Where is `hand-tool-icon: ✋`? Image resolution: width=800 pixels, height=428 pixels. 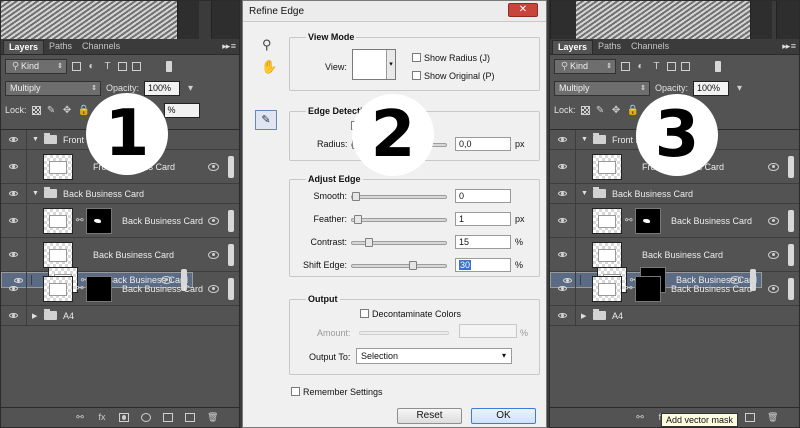
hand-tool-icon: ✋ is located at coordinates (269, 67).